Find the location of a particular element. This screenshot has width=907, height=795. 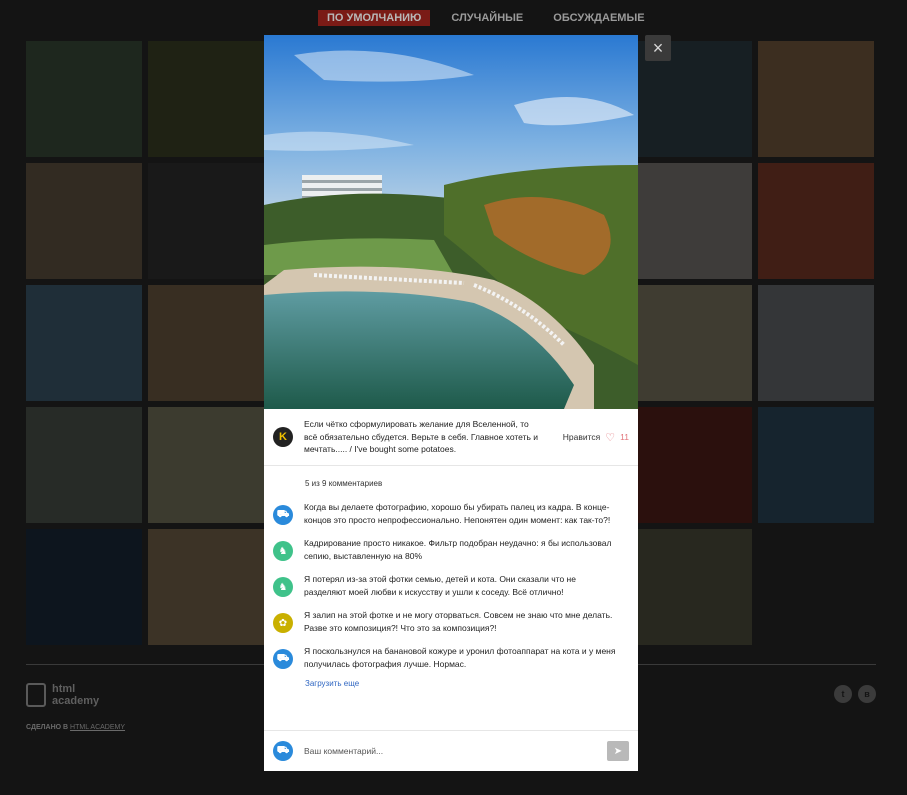

filter-discussed-button: Обсуждаемые is located at coordinates (598, 18).